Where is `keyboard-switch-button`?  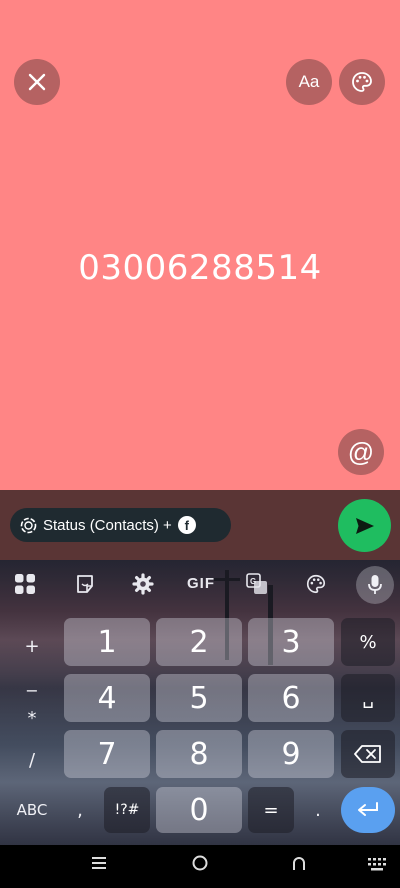
keyboard-switch-button is located at coordinates (378, 867).